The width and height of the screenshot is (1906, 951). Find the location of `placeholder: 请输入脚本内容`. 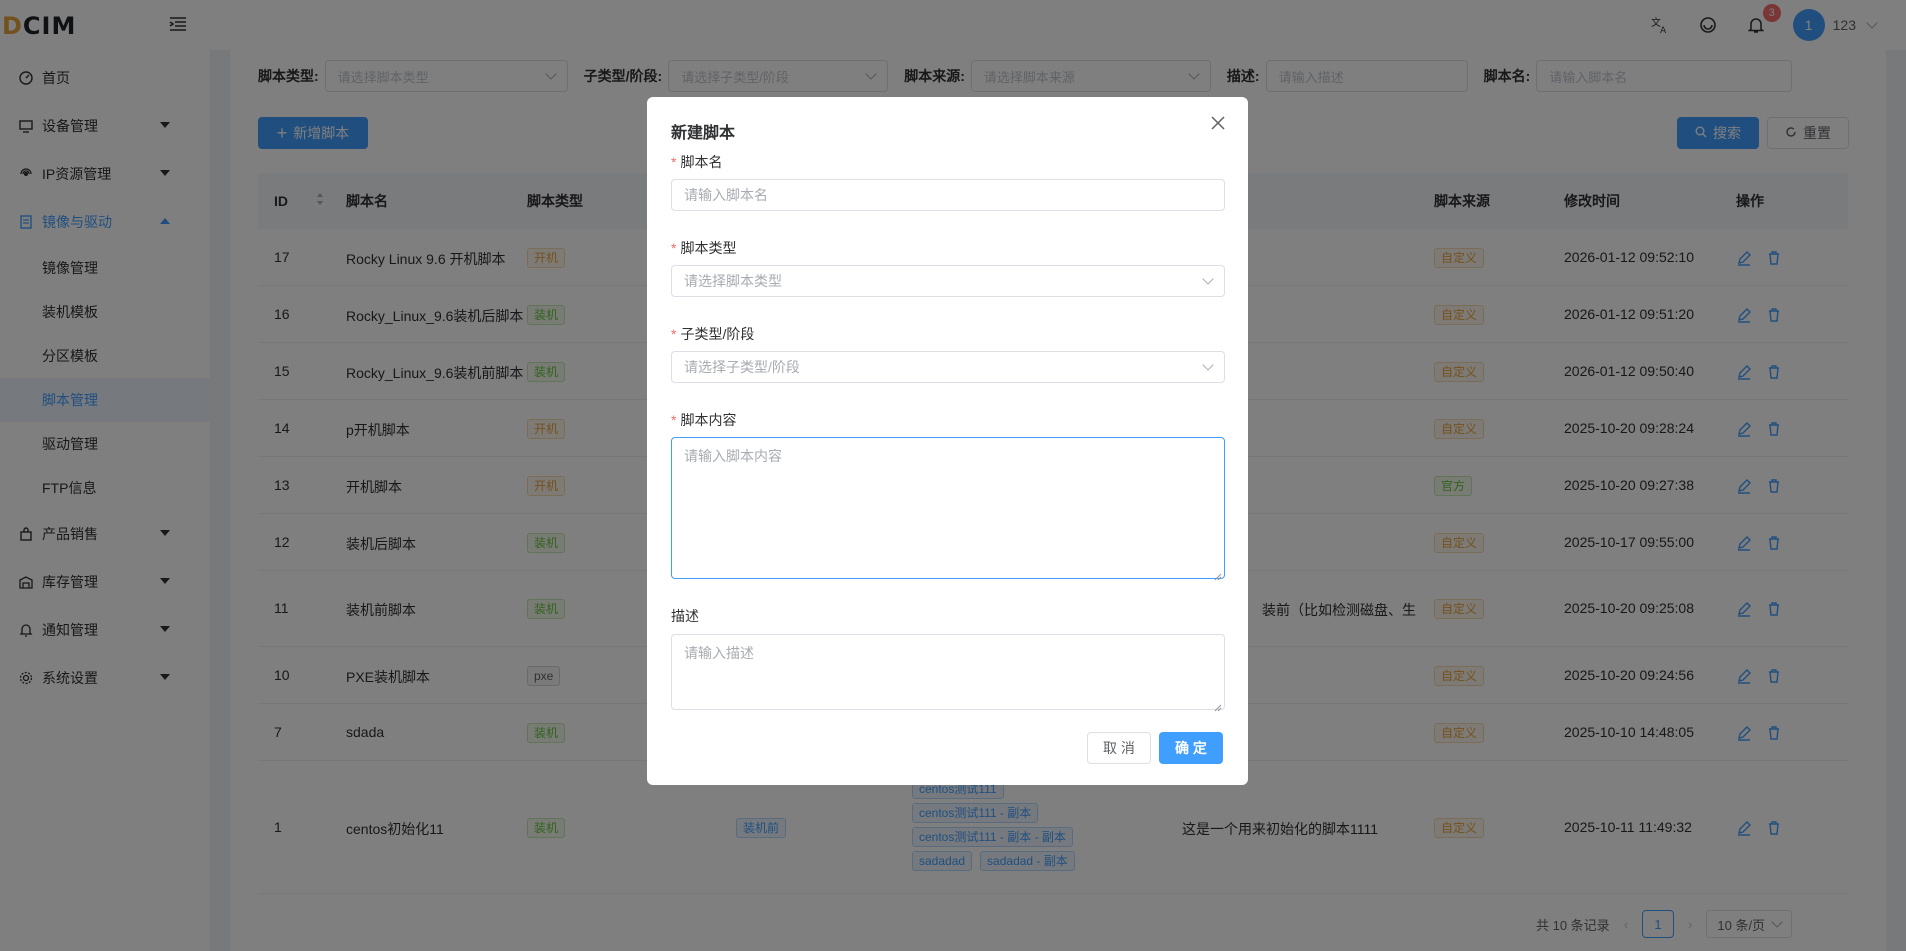

placeholder: 请输入脚本内容 is located at coordinates (733, 456).